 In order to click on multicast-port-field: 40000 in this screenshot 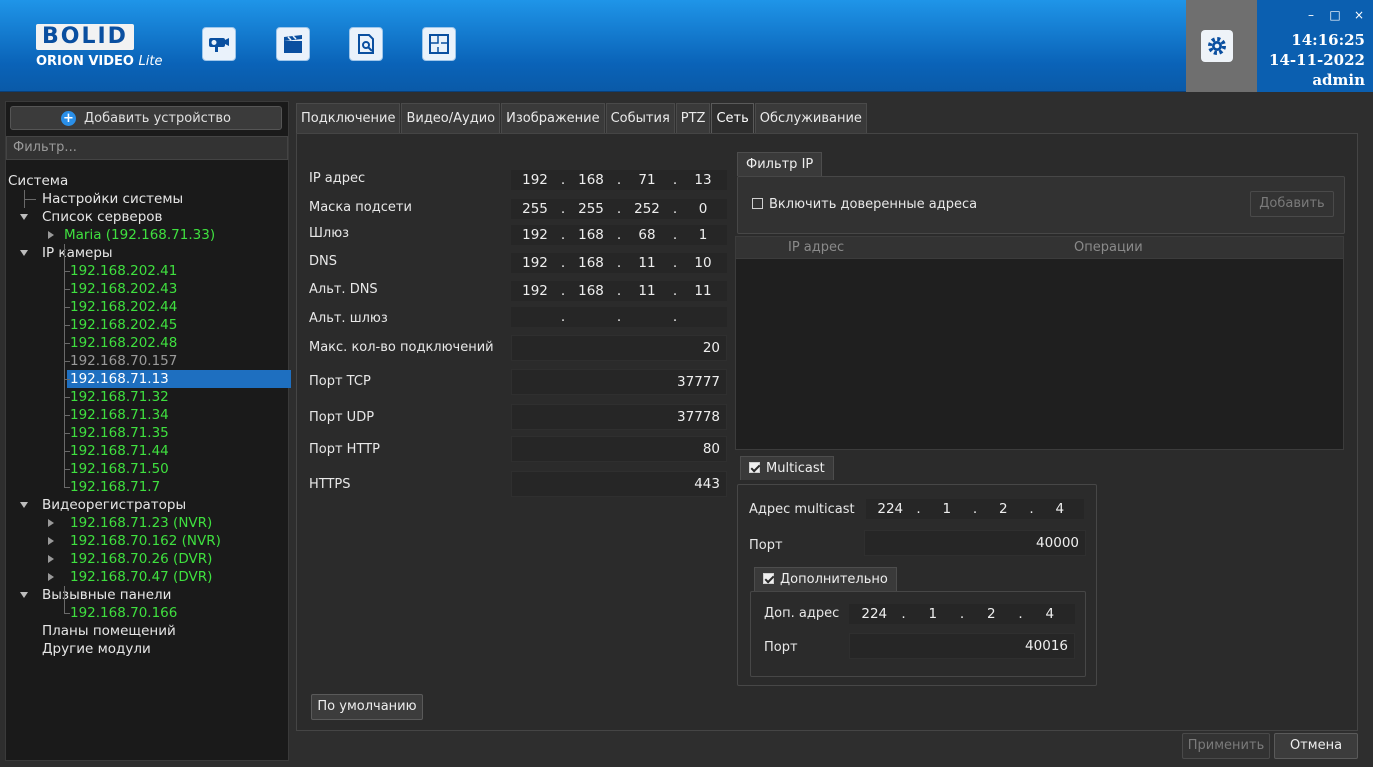, I will do `click(975, 543)`.